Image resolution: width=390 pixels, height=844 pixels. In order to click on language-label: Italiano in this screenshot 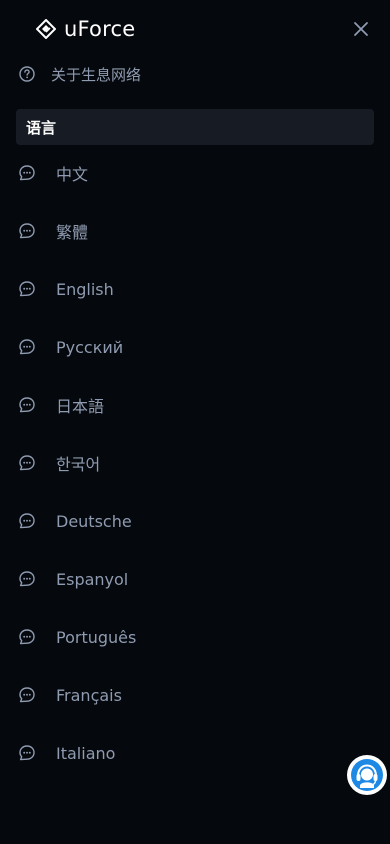, I will do `click(86, 753)`.